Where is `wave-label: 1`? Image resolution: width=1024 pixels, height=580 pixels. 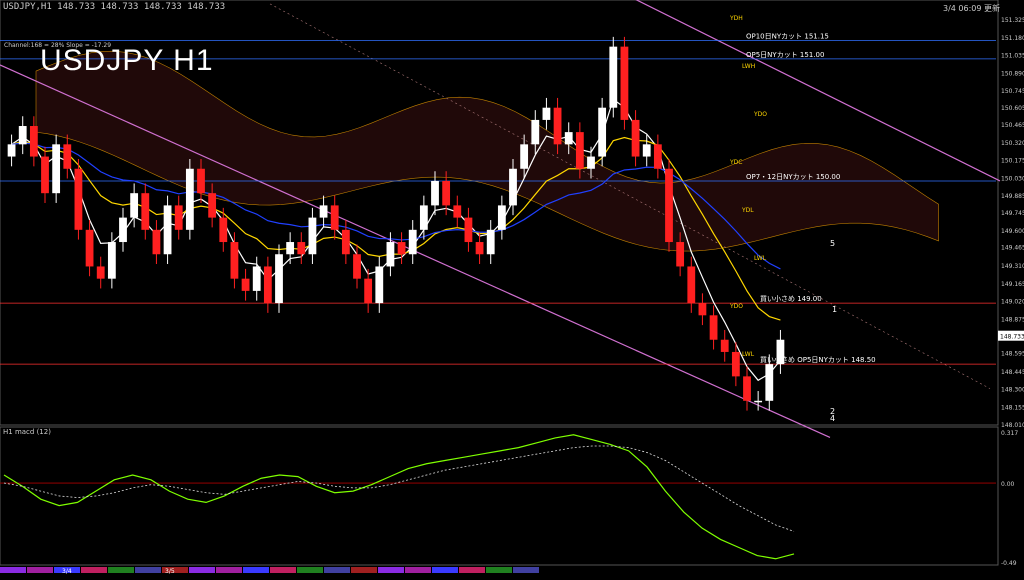 wave-label: 1 is located at coordinates (834, 309).